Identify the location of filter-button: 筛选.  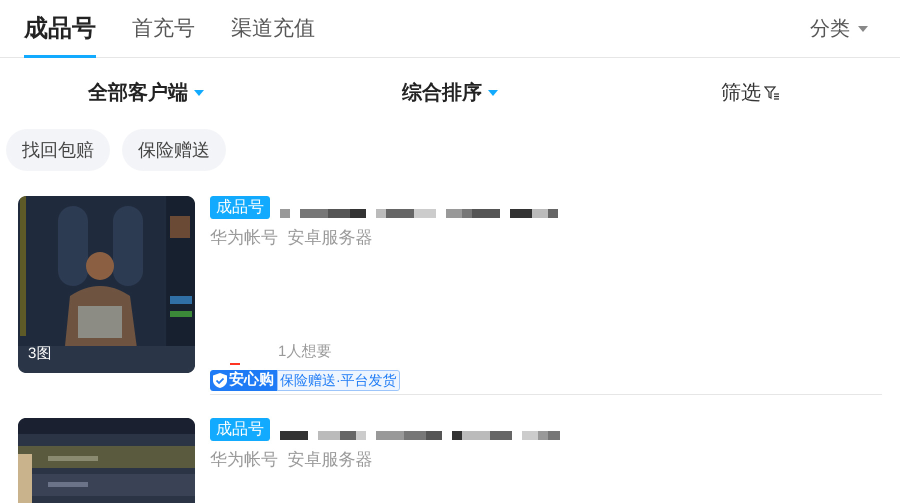
(750, 93).